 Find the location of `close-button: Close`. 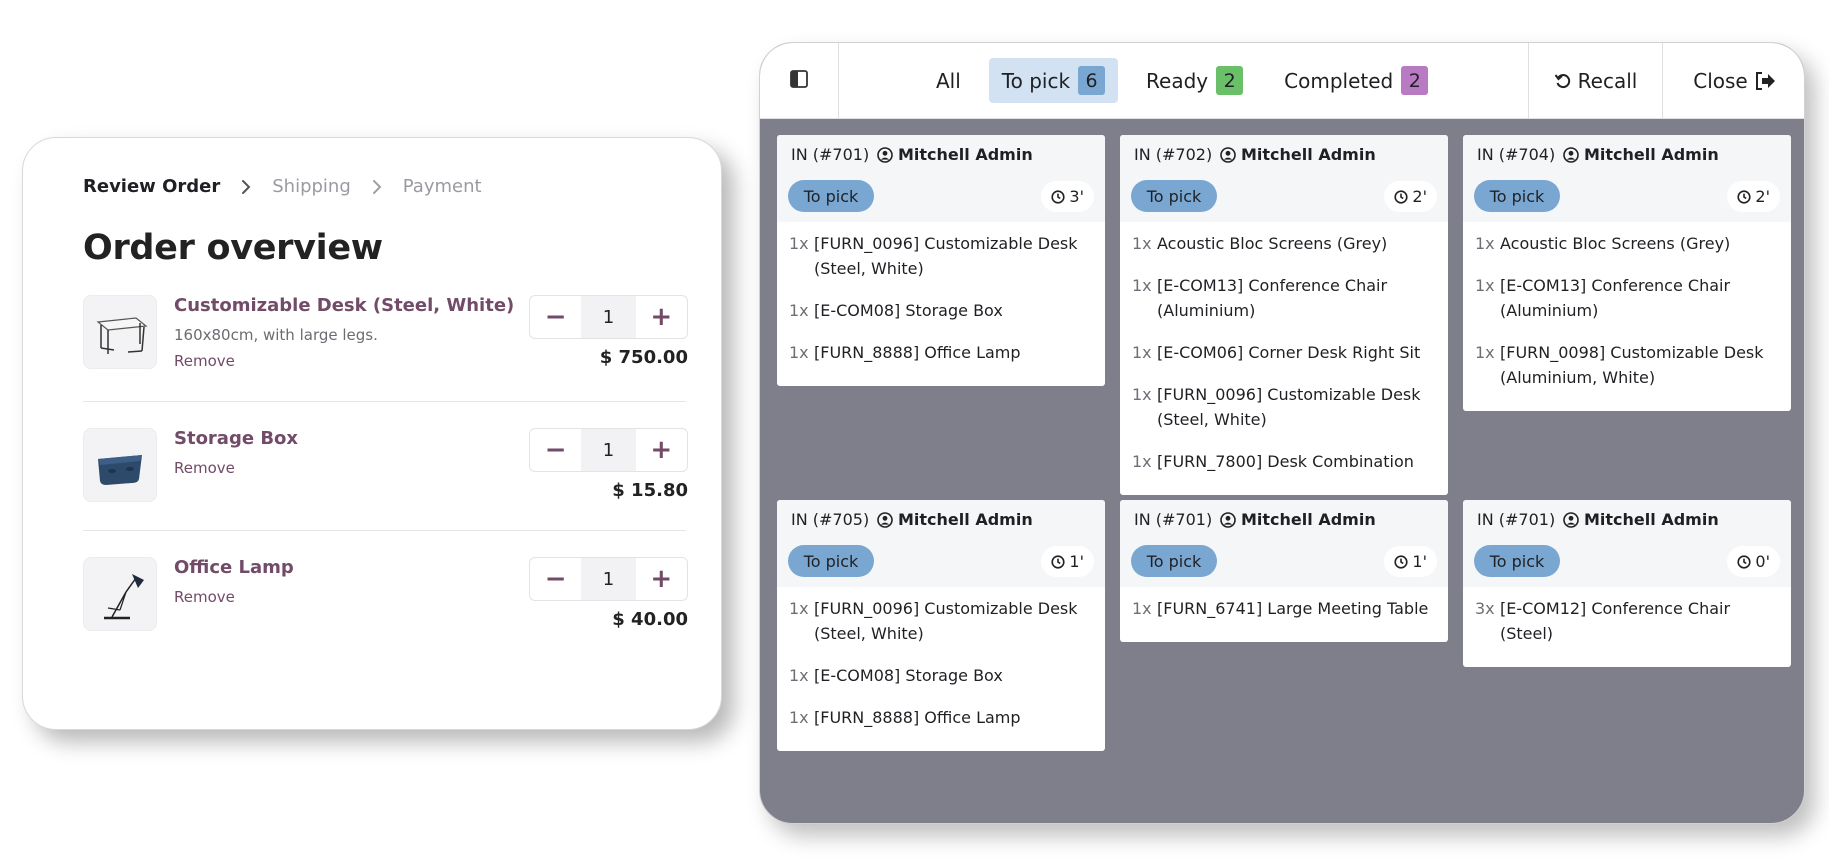

close-button: Close is located at coordinates (1733, 81).